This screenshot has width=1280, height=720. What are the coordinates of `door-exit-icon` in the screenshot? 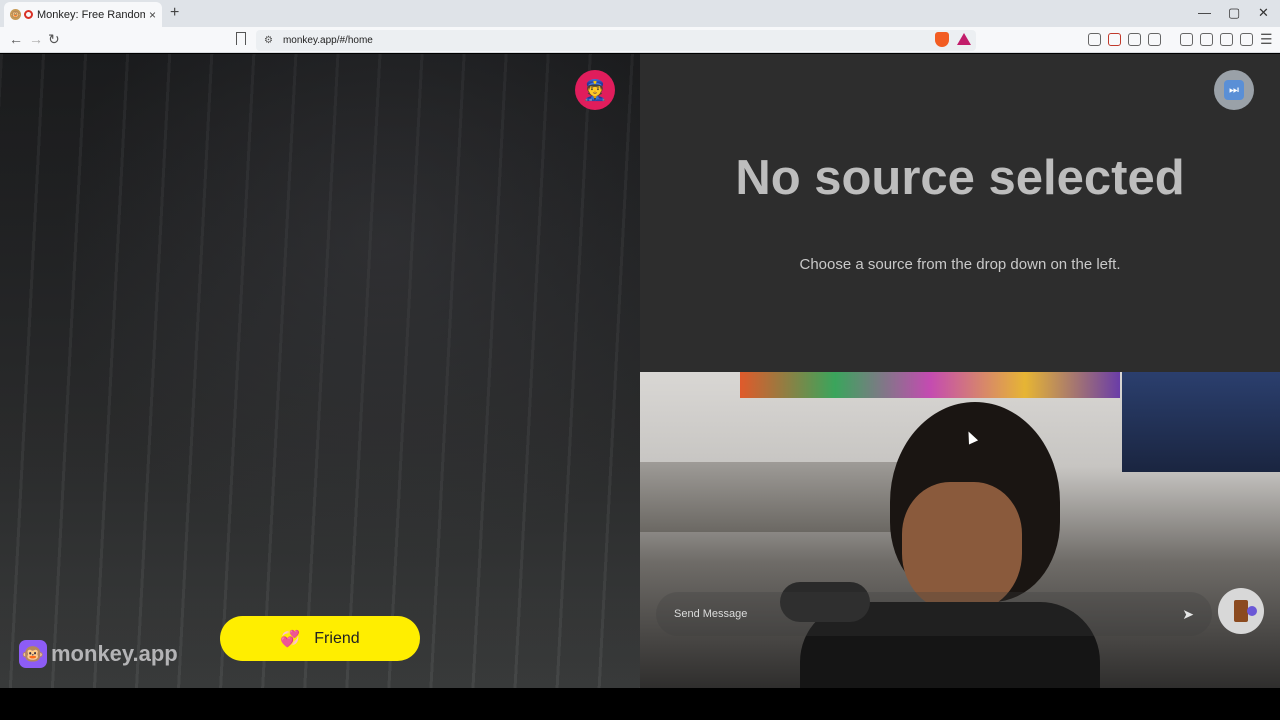 It's located at (1245, 611).